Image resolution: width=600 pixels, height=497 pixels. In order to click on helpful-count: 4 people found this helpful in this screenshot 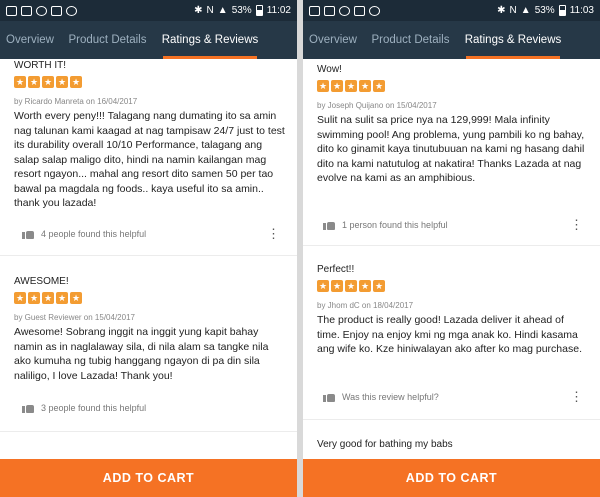, I will do `click(94, 233)`.